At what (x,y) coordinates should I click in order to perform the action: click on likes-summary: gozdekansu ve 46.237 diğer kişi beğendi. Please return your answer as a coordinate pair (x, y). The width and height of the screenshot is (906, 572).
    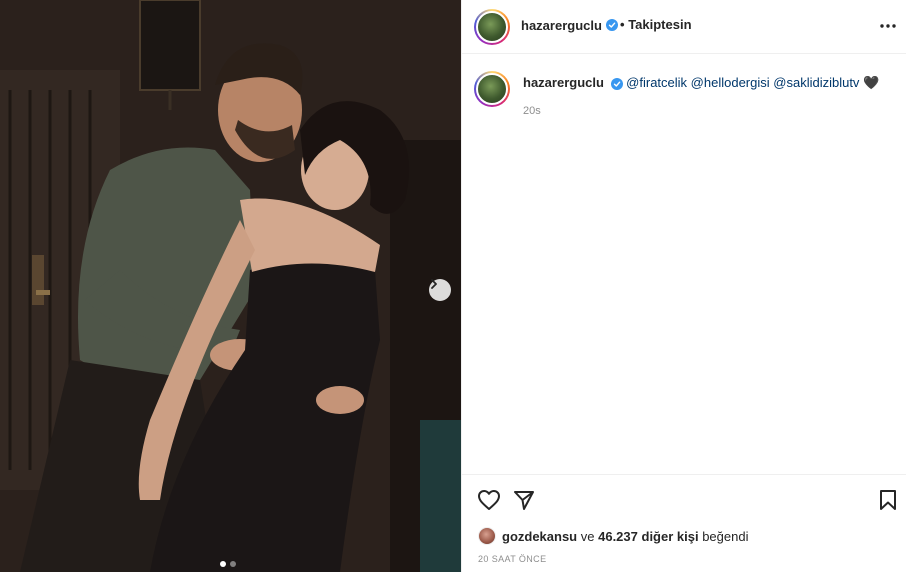
    Looking at the image, I should click on (613, 536).